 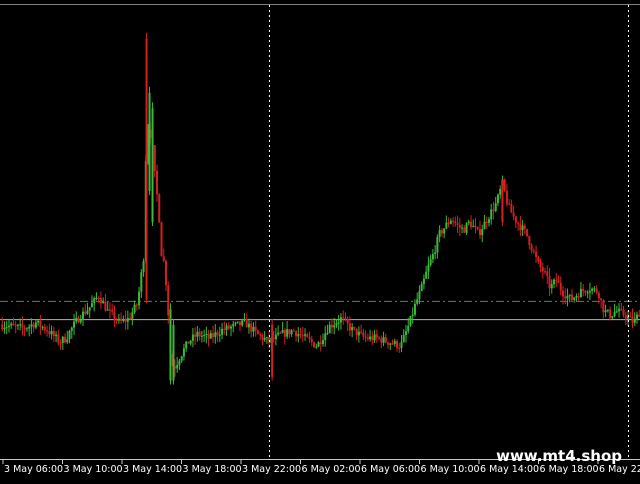 I want to click on time-tick-label: 6 May 06:00, so click(x=390, y=469).